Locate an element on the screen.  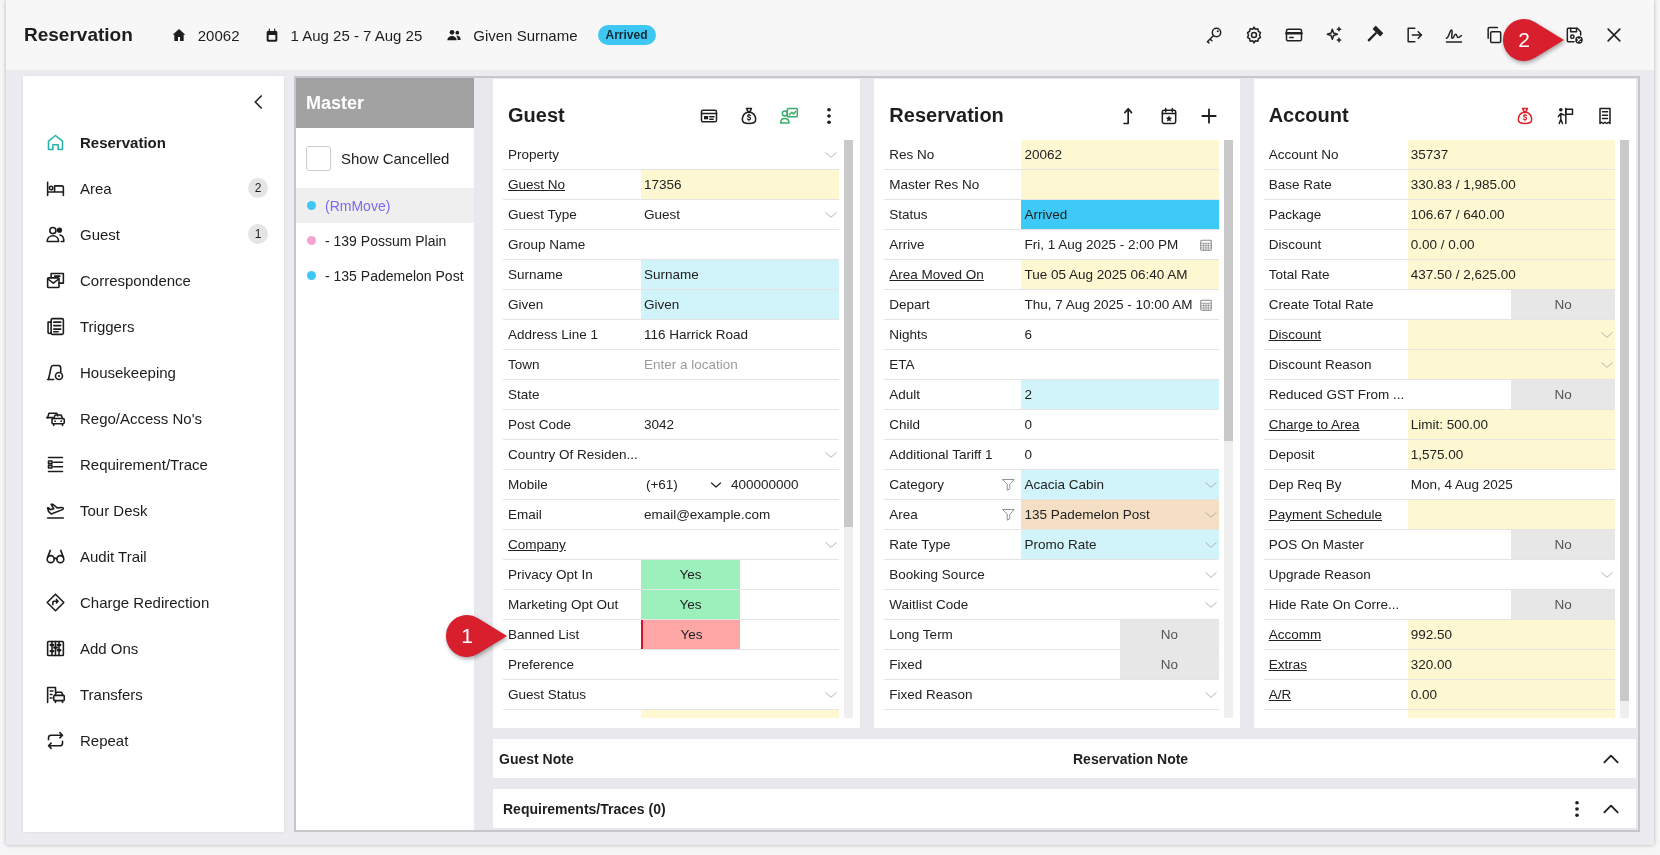
text-field: 330.83 / 1,985.00 is located at coordinates (1511, 184).